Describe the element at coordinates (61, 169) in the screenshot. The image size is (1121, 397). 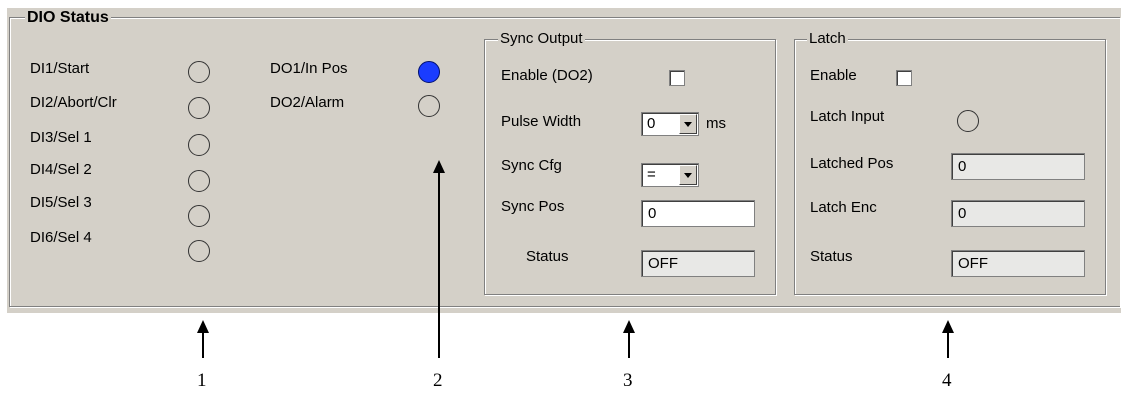
I see `input-label-di4: DI4/Sel 2` at that location.